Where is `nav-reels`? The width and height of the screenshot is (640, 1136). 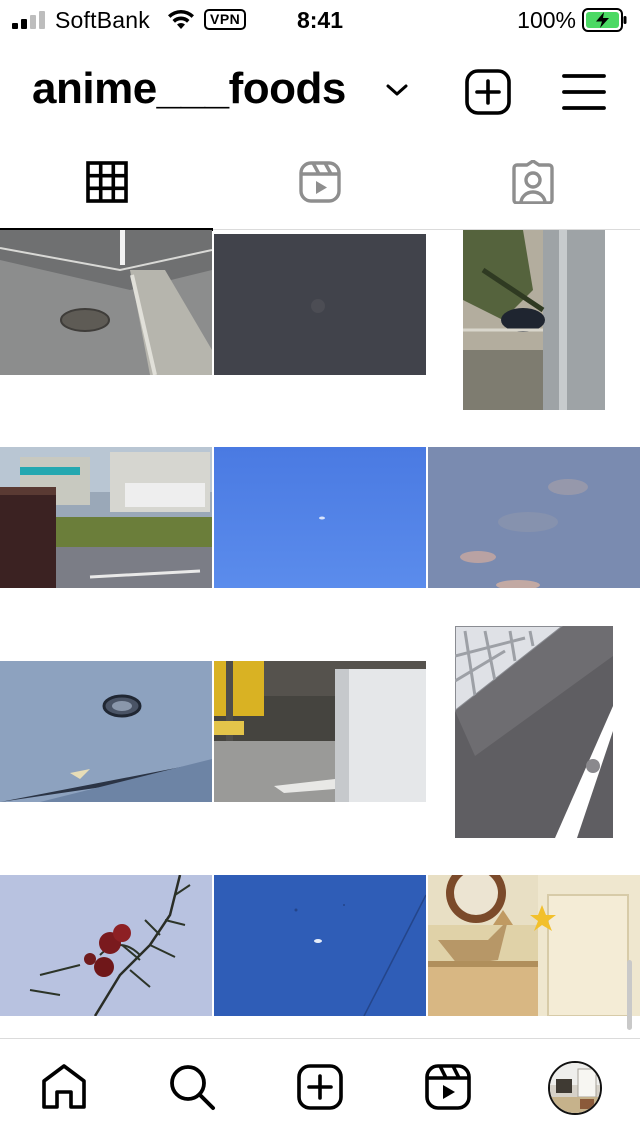
nav-reels is located at coordinates (448, 1087).